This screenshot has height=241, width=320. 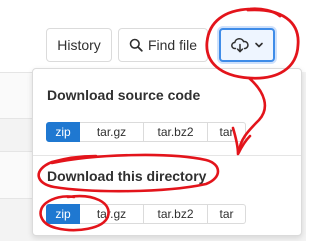 What do you see at coordinates (172, 45) in the screenshot?
I see `find-file-button-label: Find file` at bounding box center [172, 45].